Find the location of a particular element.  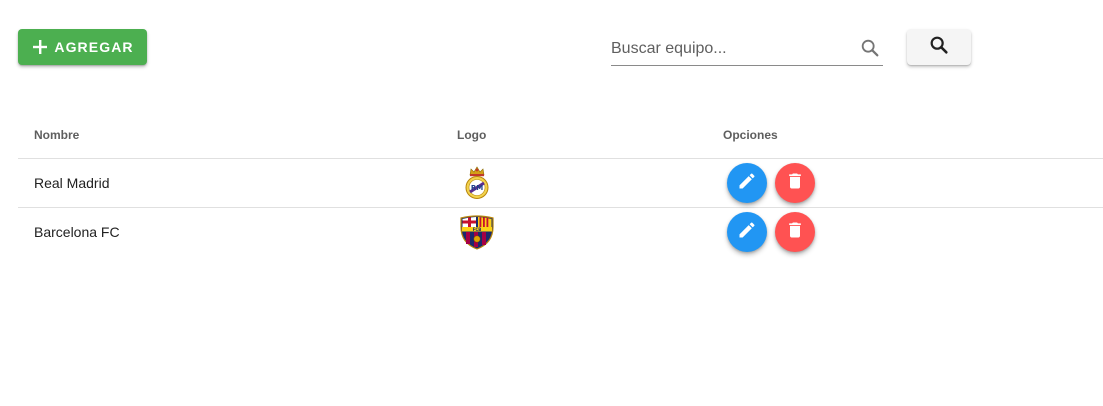

add-button-label: AGREGAR is located at coordinates (94, 47).